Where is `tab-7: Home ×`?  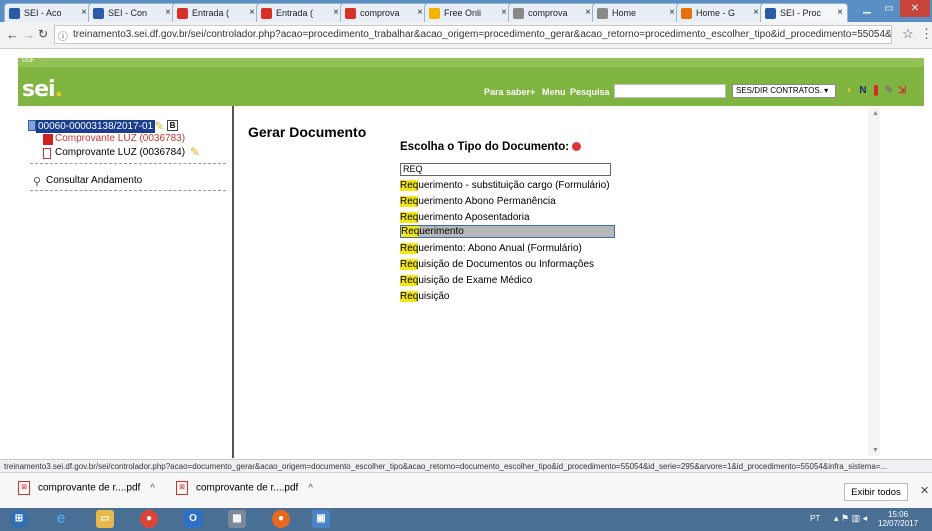
tab-7: Home × is located at coordinates (636, 12).